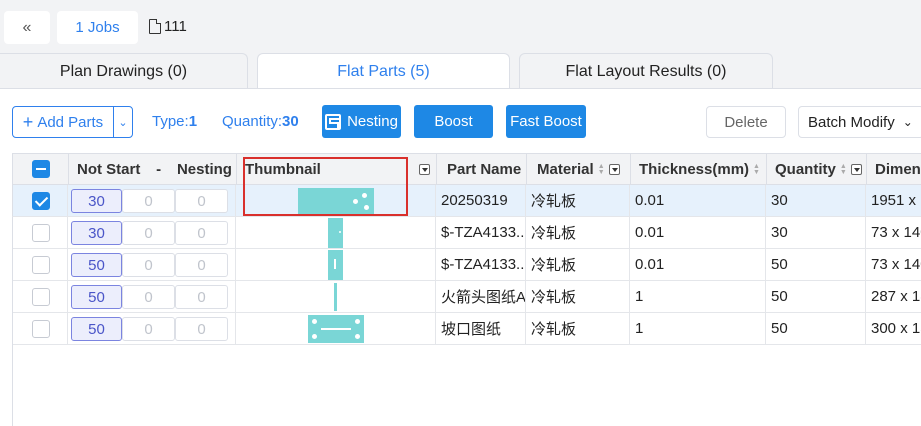 The image size is (921, 426). I want to click on type-value: 1, so click(193, 121).